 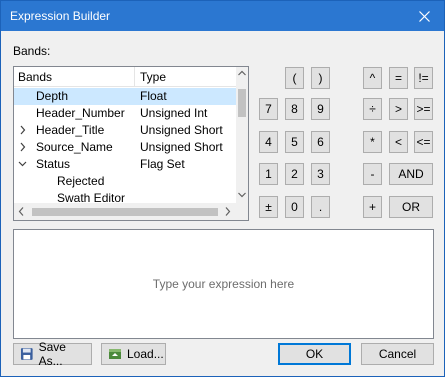 What do you see at coordinates (115, 354) in the screenshot?
I see `load-icon` at bounding box center [115, 354].